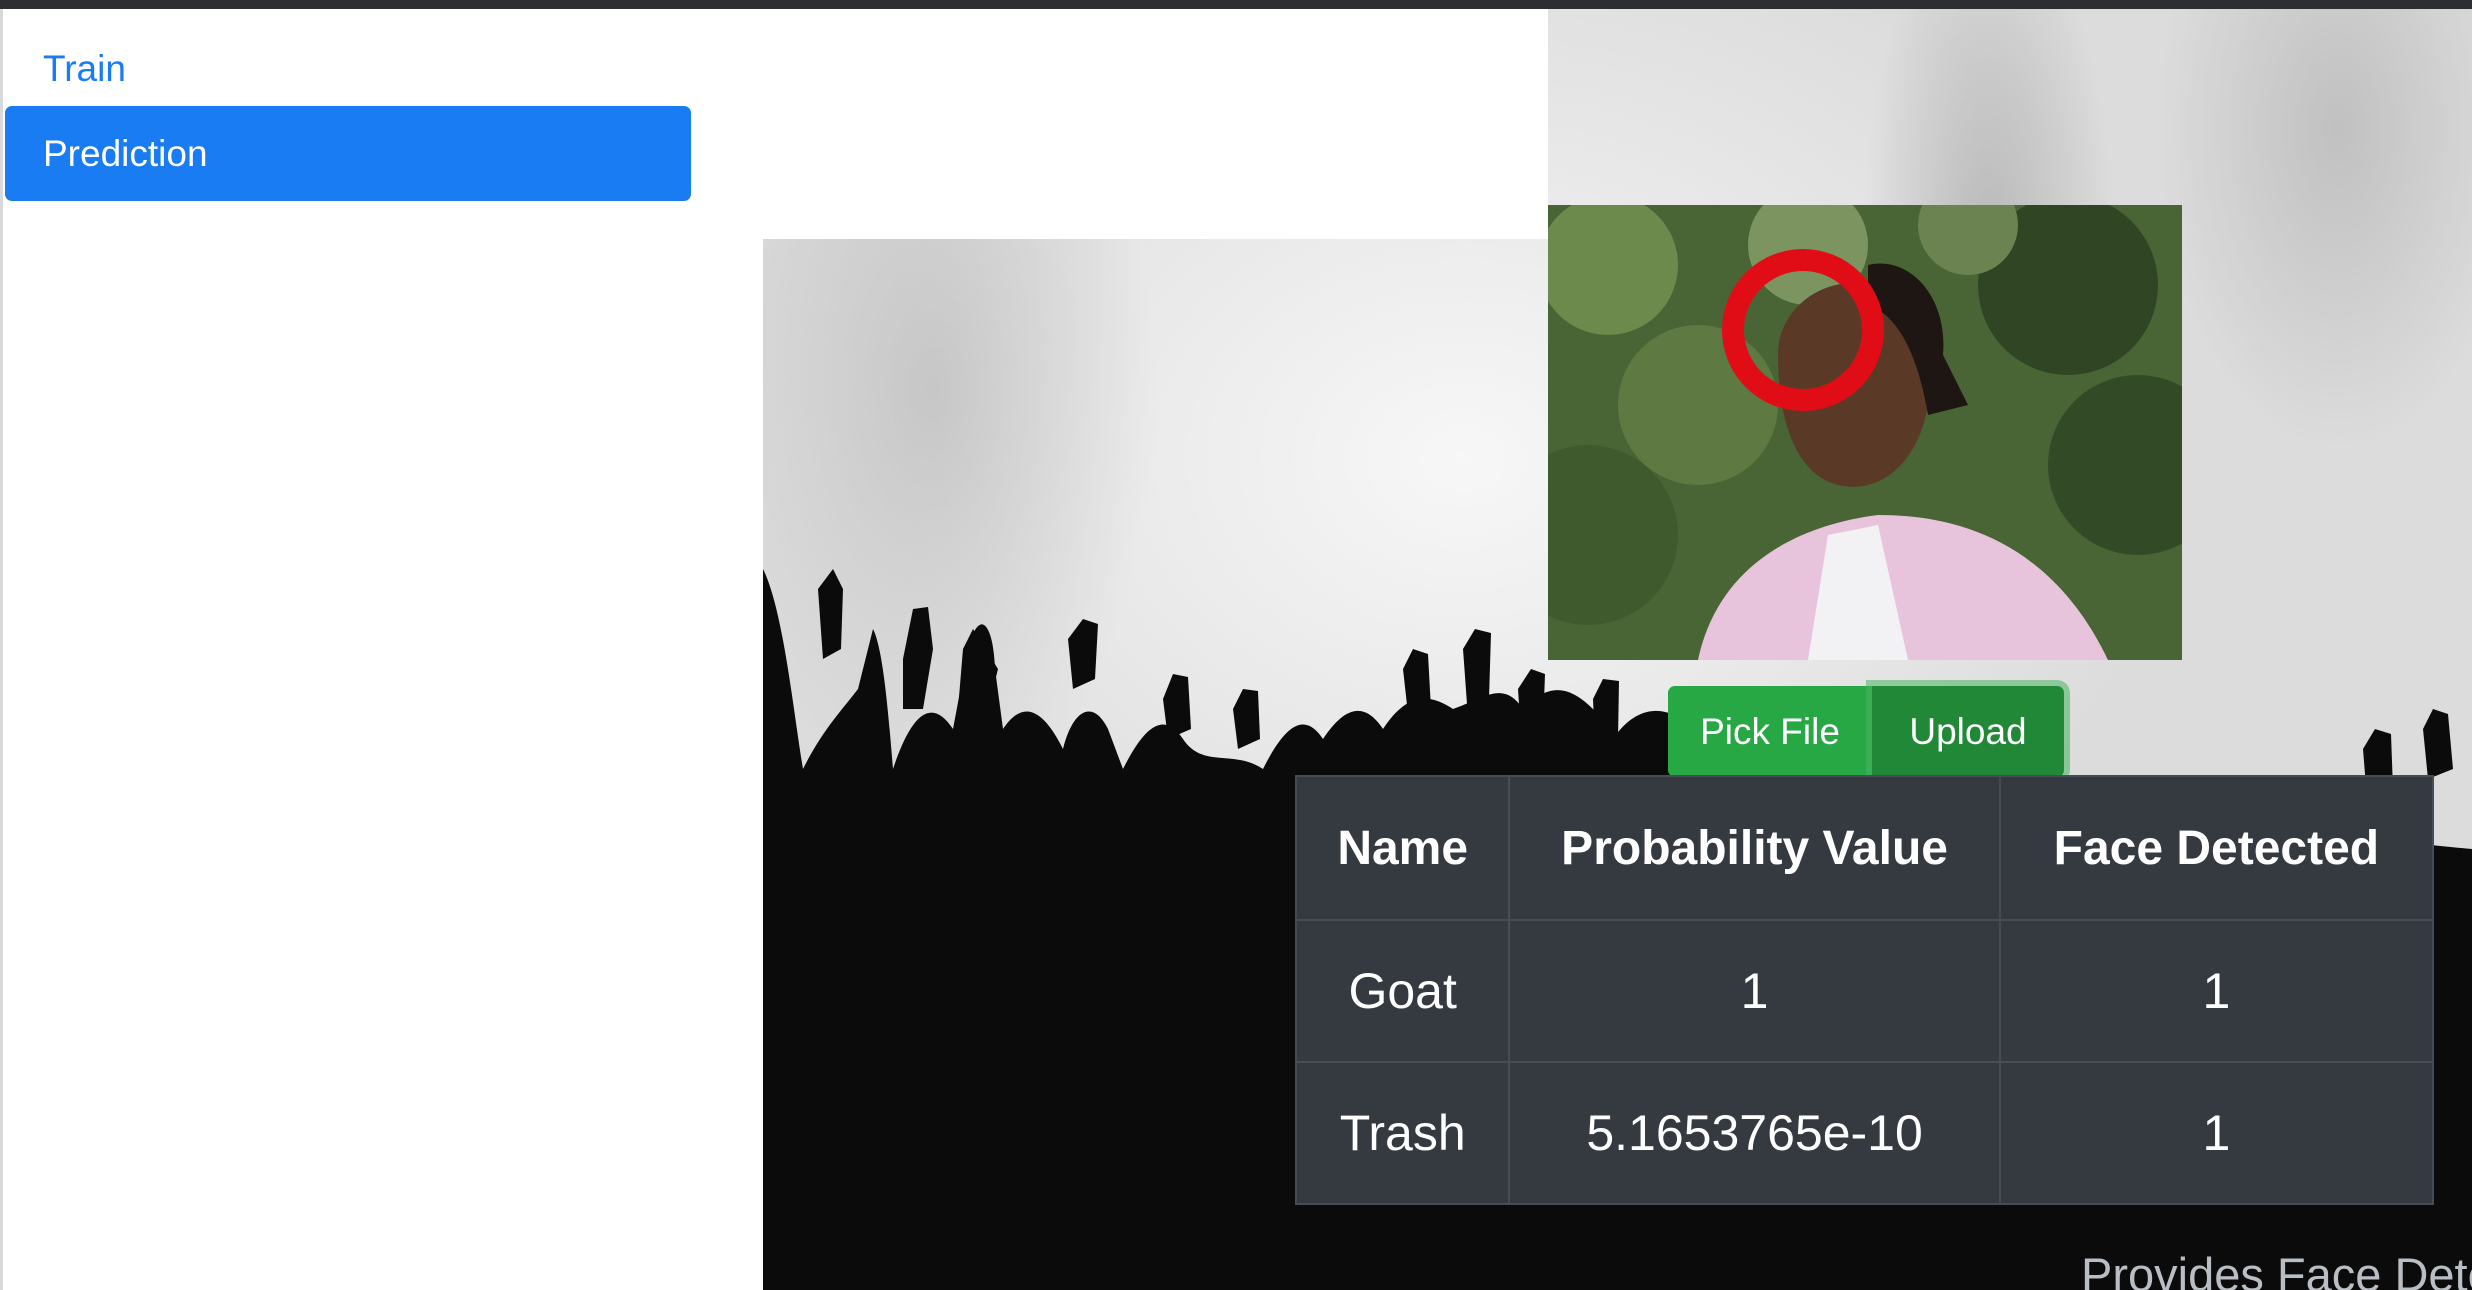 The image size is (2472, 1290). What do you see at coordinates (1865, 432) in the screenshot?
I see `uploaded-image-preview` at bounding box center [1865, 432].